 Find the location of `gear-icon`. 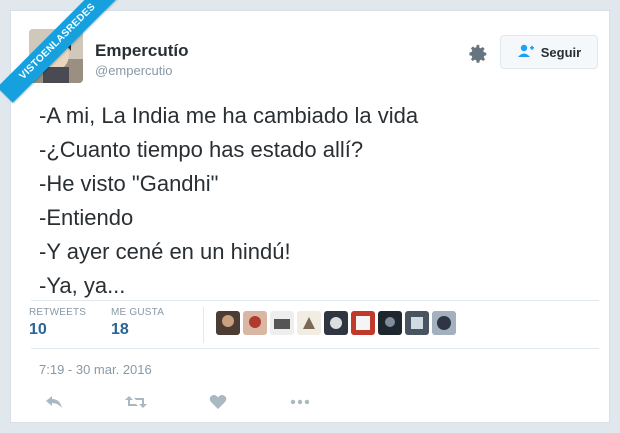

gear-icon is located at coordinates (478, 54).